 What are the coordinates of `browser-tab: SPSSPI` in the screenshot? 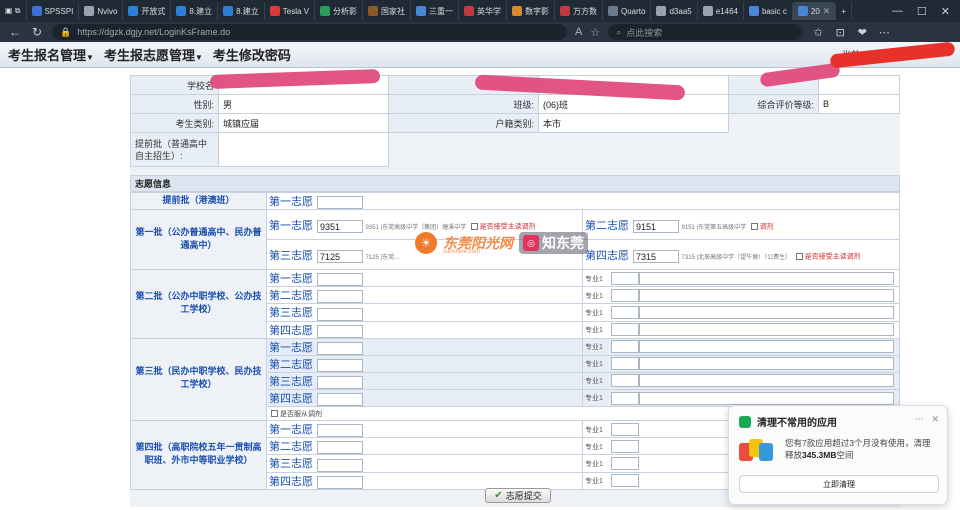 It's located at (53, 11).